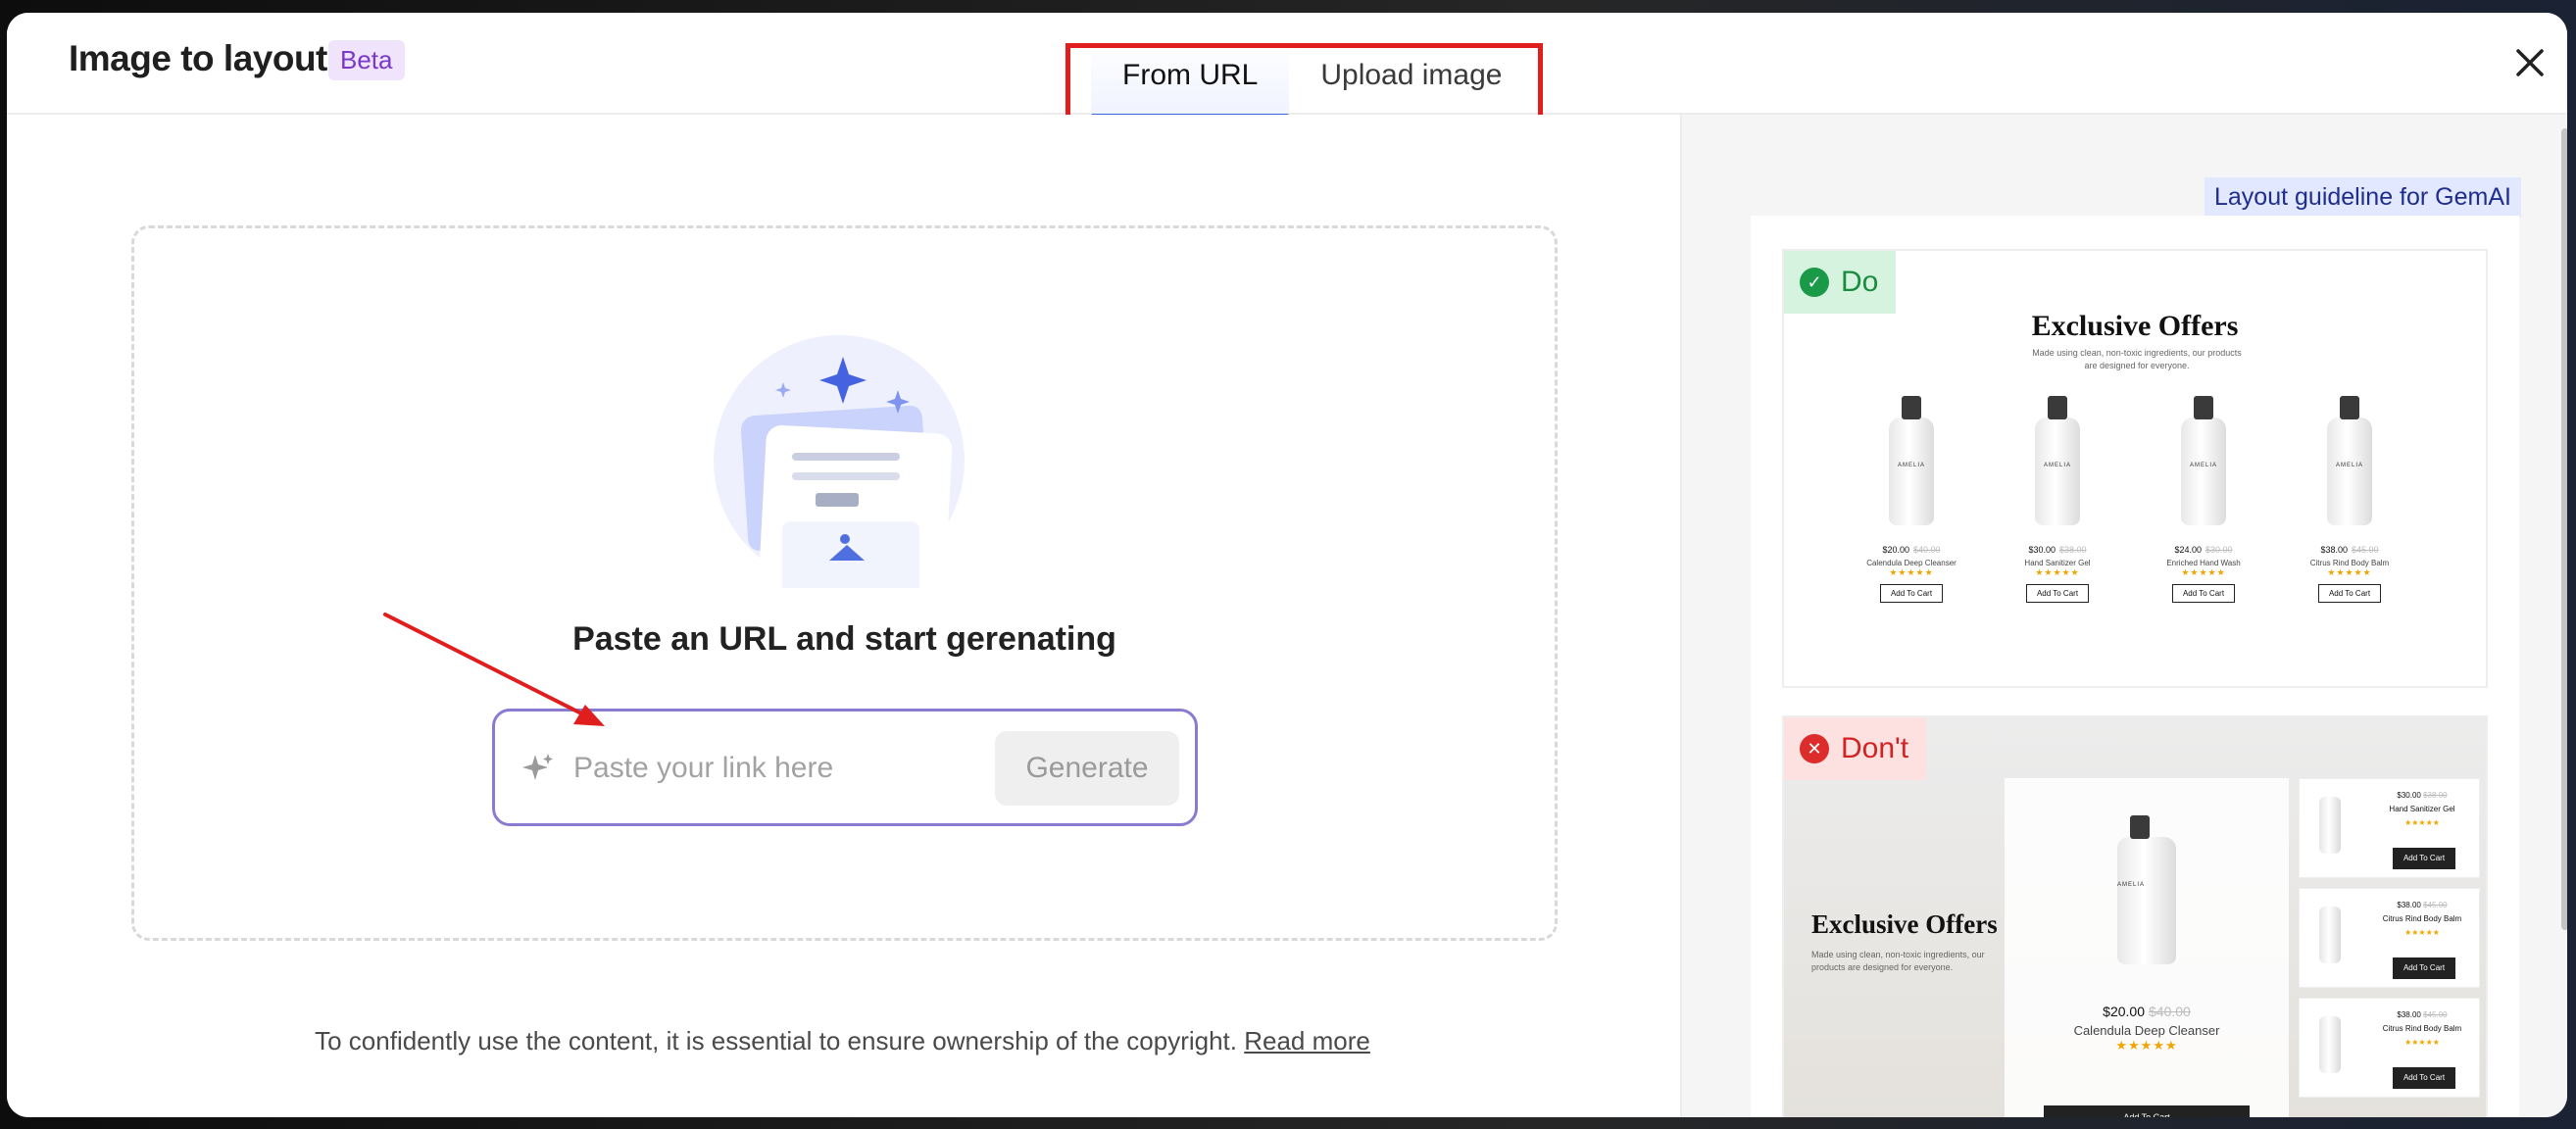  I want to click on x-circle-icon: ✕, so click(1814, 749).